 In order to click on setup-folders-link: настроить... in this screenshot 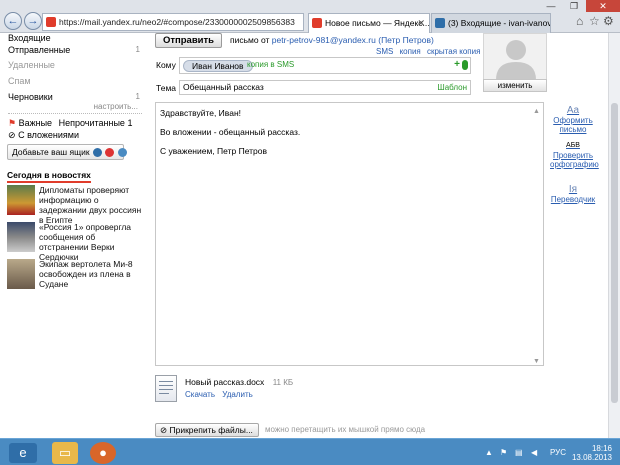, I will do `click(116, 106)`.